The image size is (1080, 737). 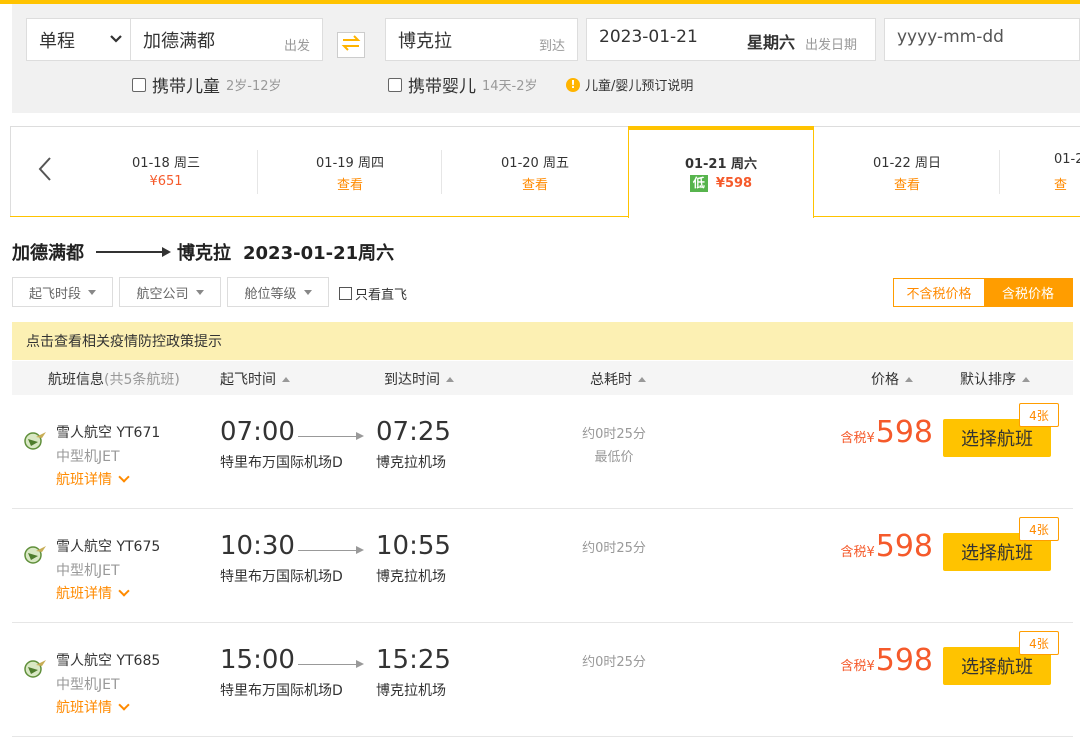 What do you see at coordinates (84, 480) in the screenshot?
I see `flight-detail-label: 航班详情` at bounding box center [84, 480].